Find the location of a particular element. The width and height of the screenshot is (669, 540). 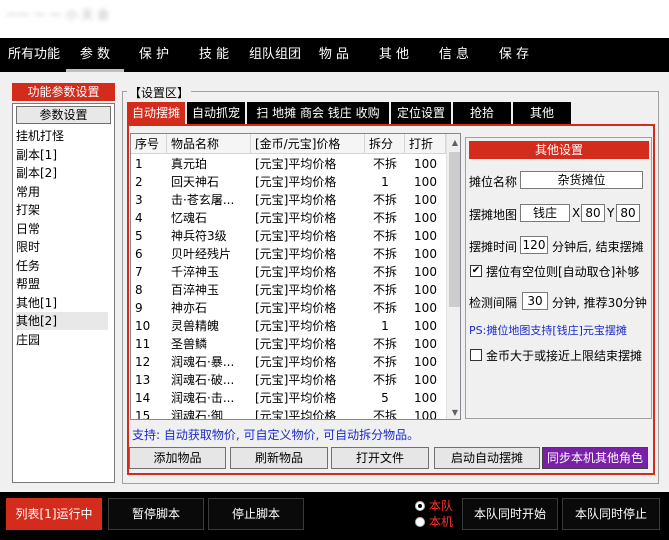

tab-scan-stalls: 扫 地摊 商会 钱庄 收购 is located at coordinates (318, 113).